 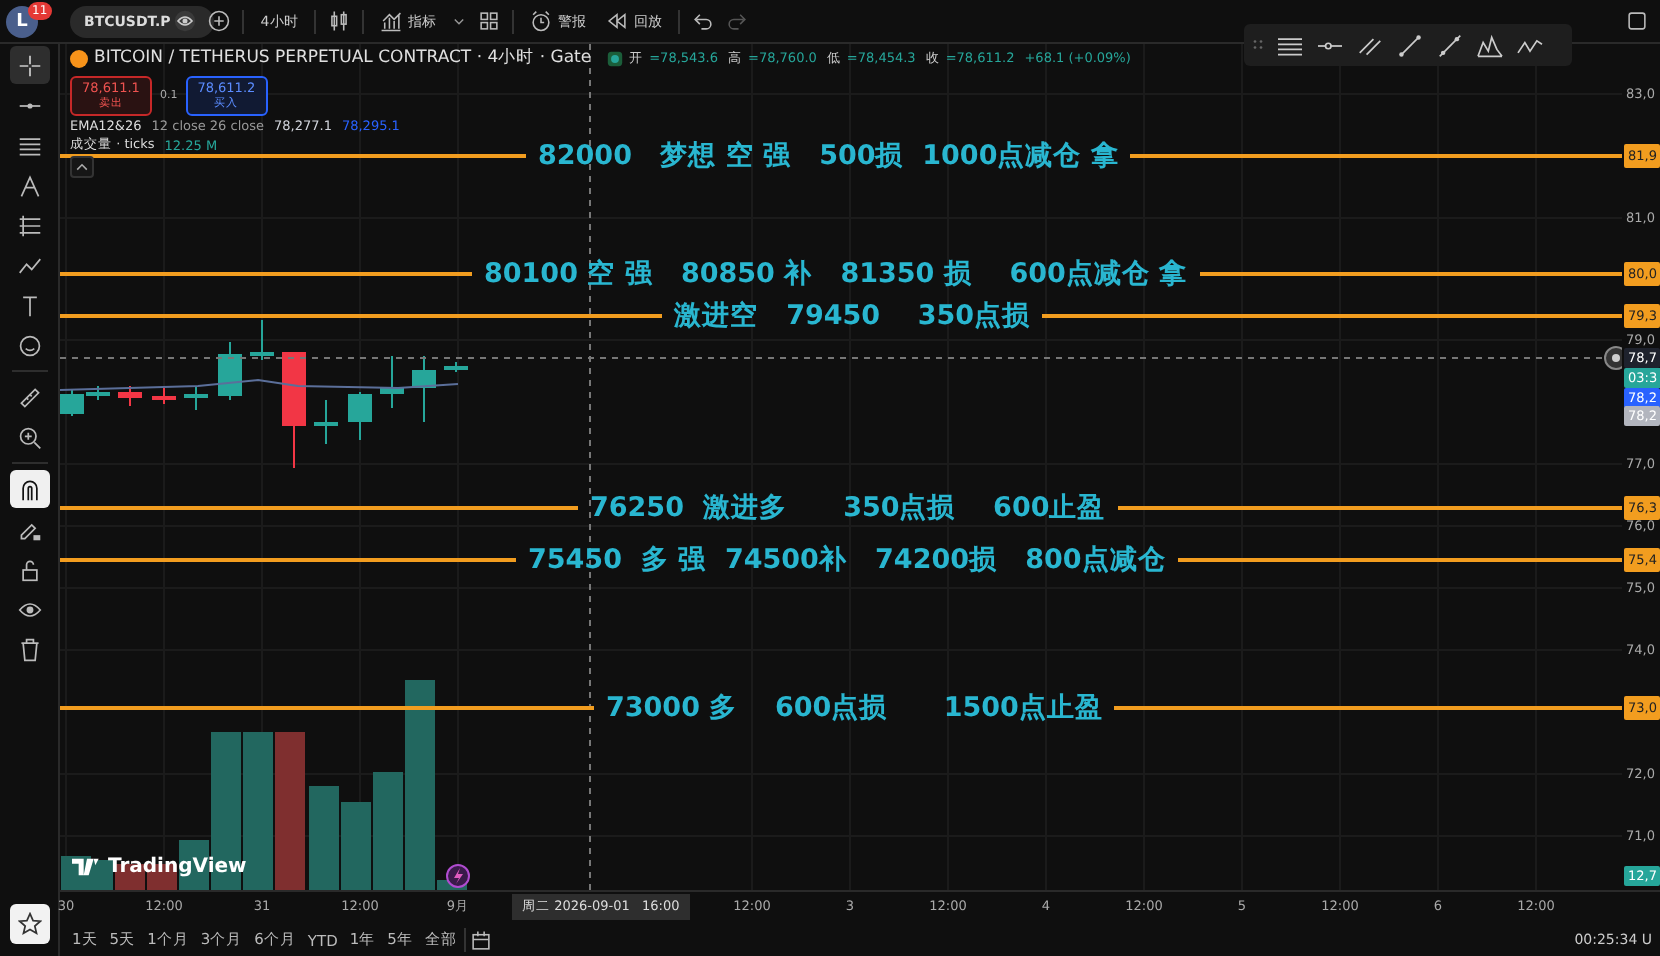 What do you see at coordinates (848, 508) in the screenshot?
I see `level-annotation: 76250 激进多 350点损 600止盈` at bounding box center [848, 508].